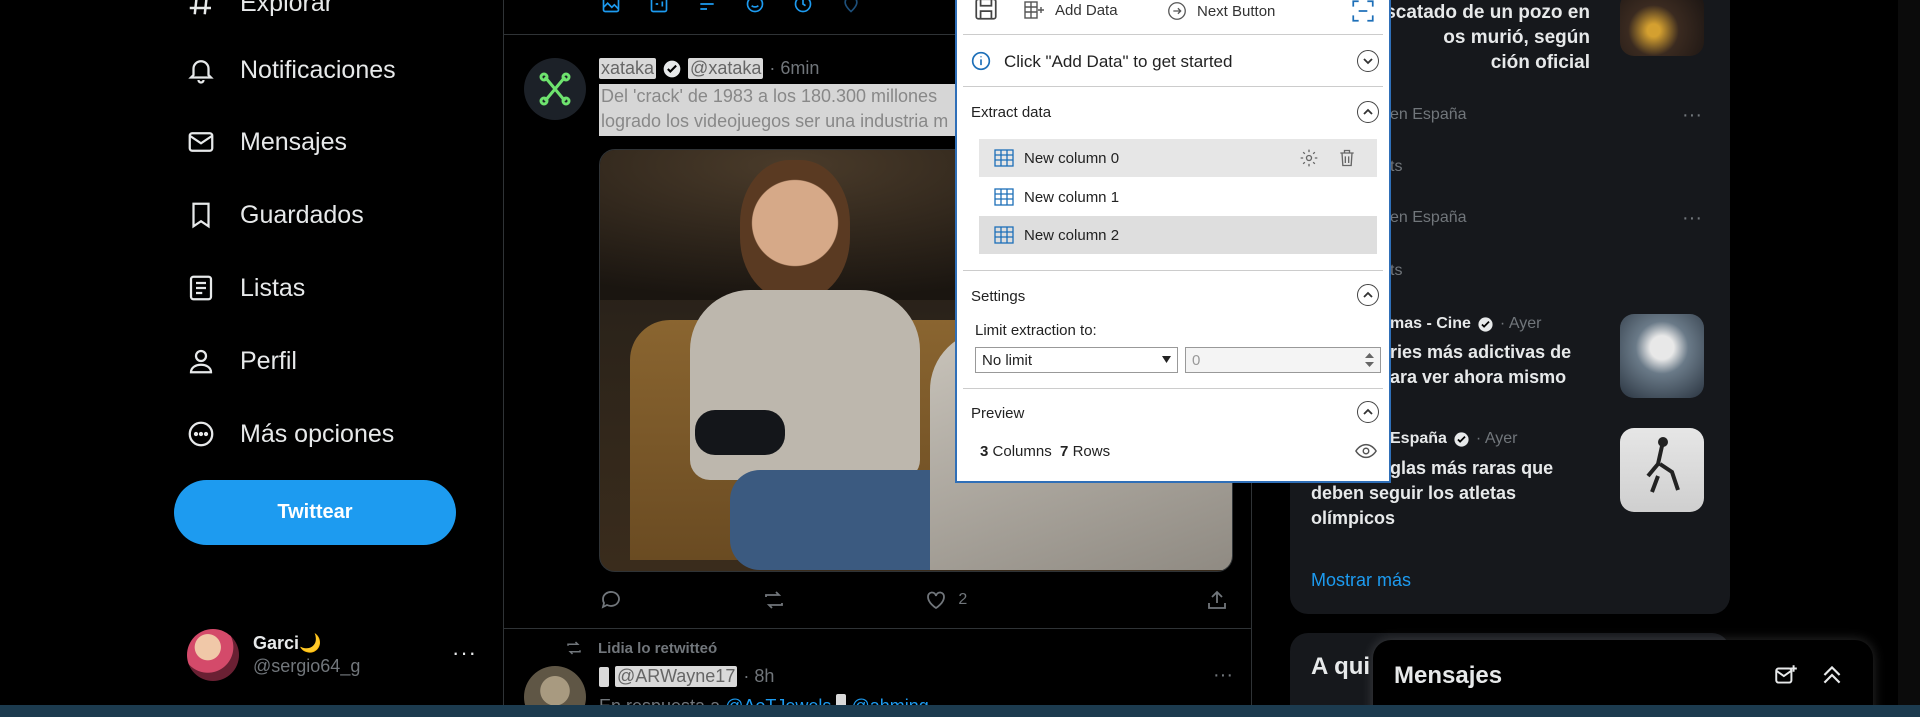 The height and width of the screenshot is (717, 1920). Describe the element at coordinates (1118, 61) in the screenshot. I see `hint-text: Click "Add Data" to get started` at that location.